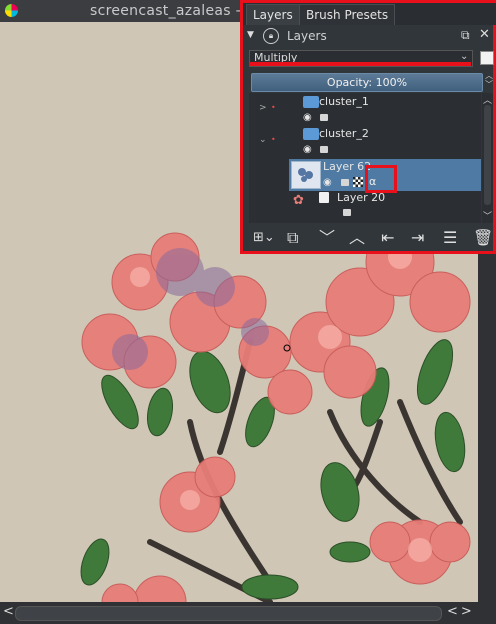 This screenshot has width=496, height=624. What do you see at coordinates (307, 36) in the screenshot?
I see `docker-title: Layers` at bounding box center [307, 36].